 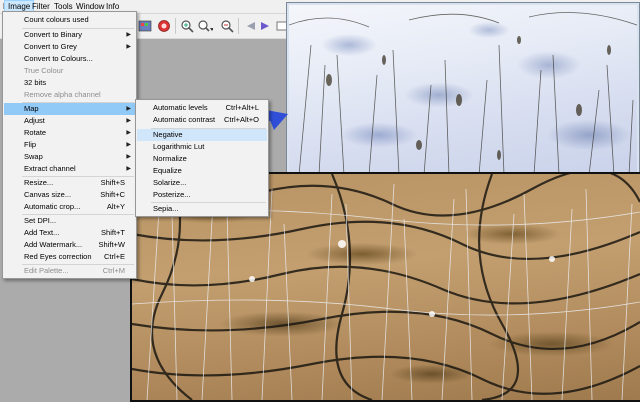 What do you see at coordinates (69, 183) in the screenshot?
I see `menu-item-resize: Resize... Shift+S` at bounding box center [69, 183].